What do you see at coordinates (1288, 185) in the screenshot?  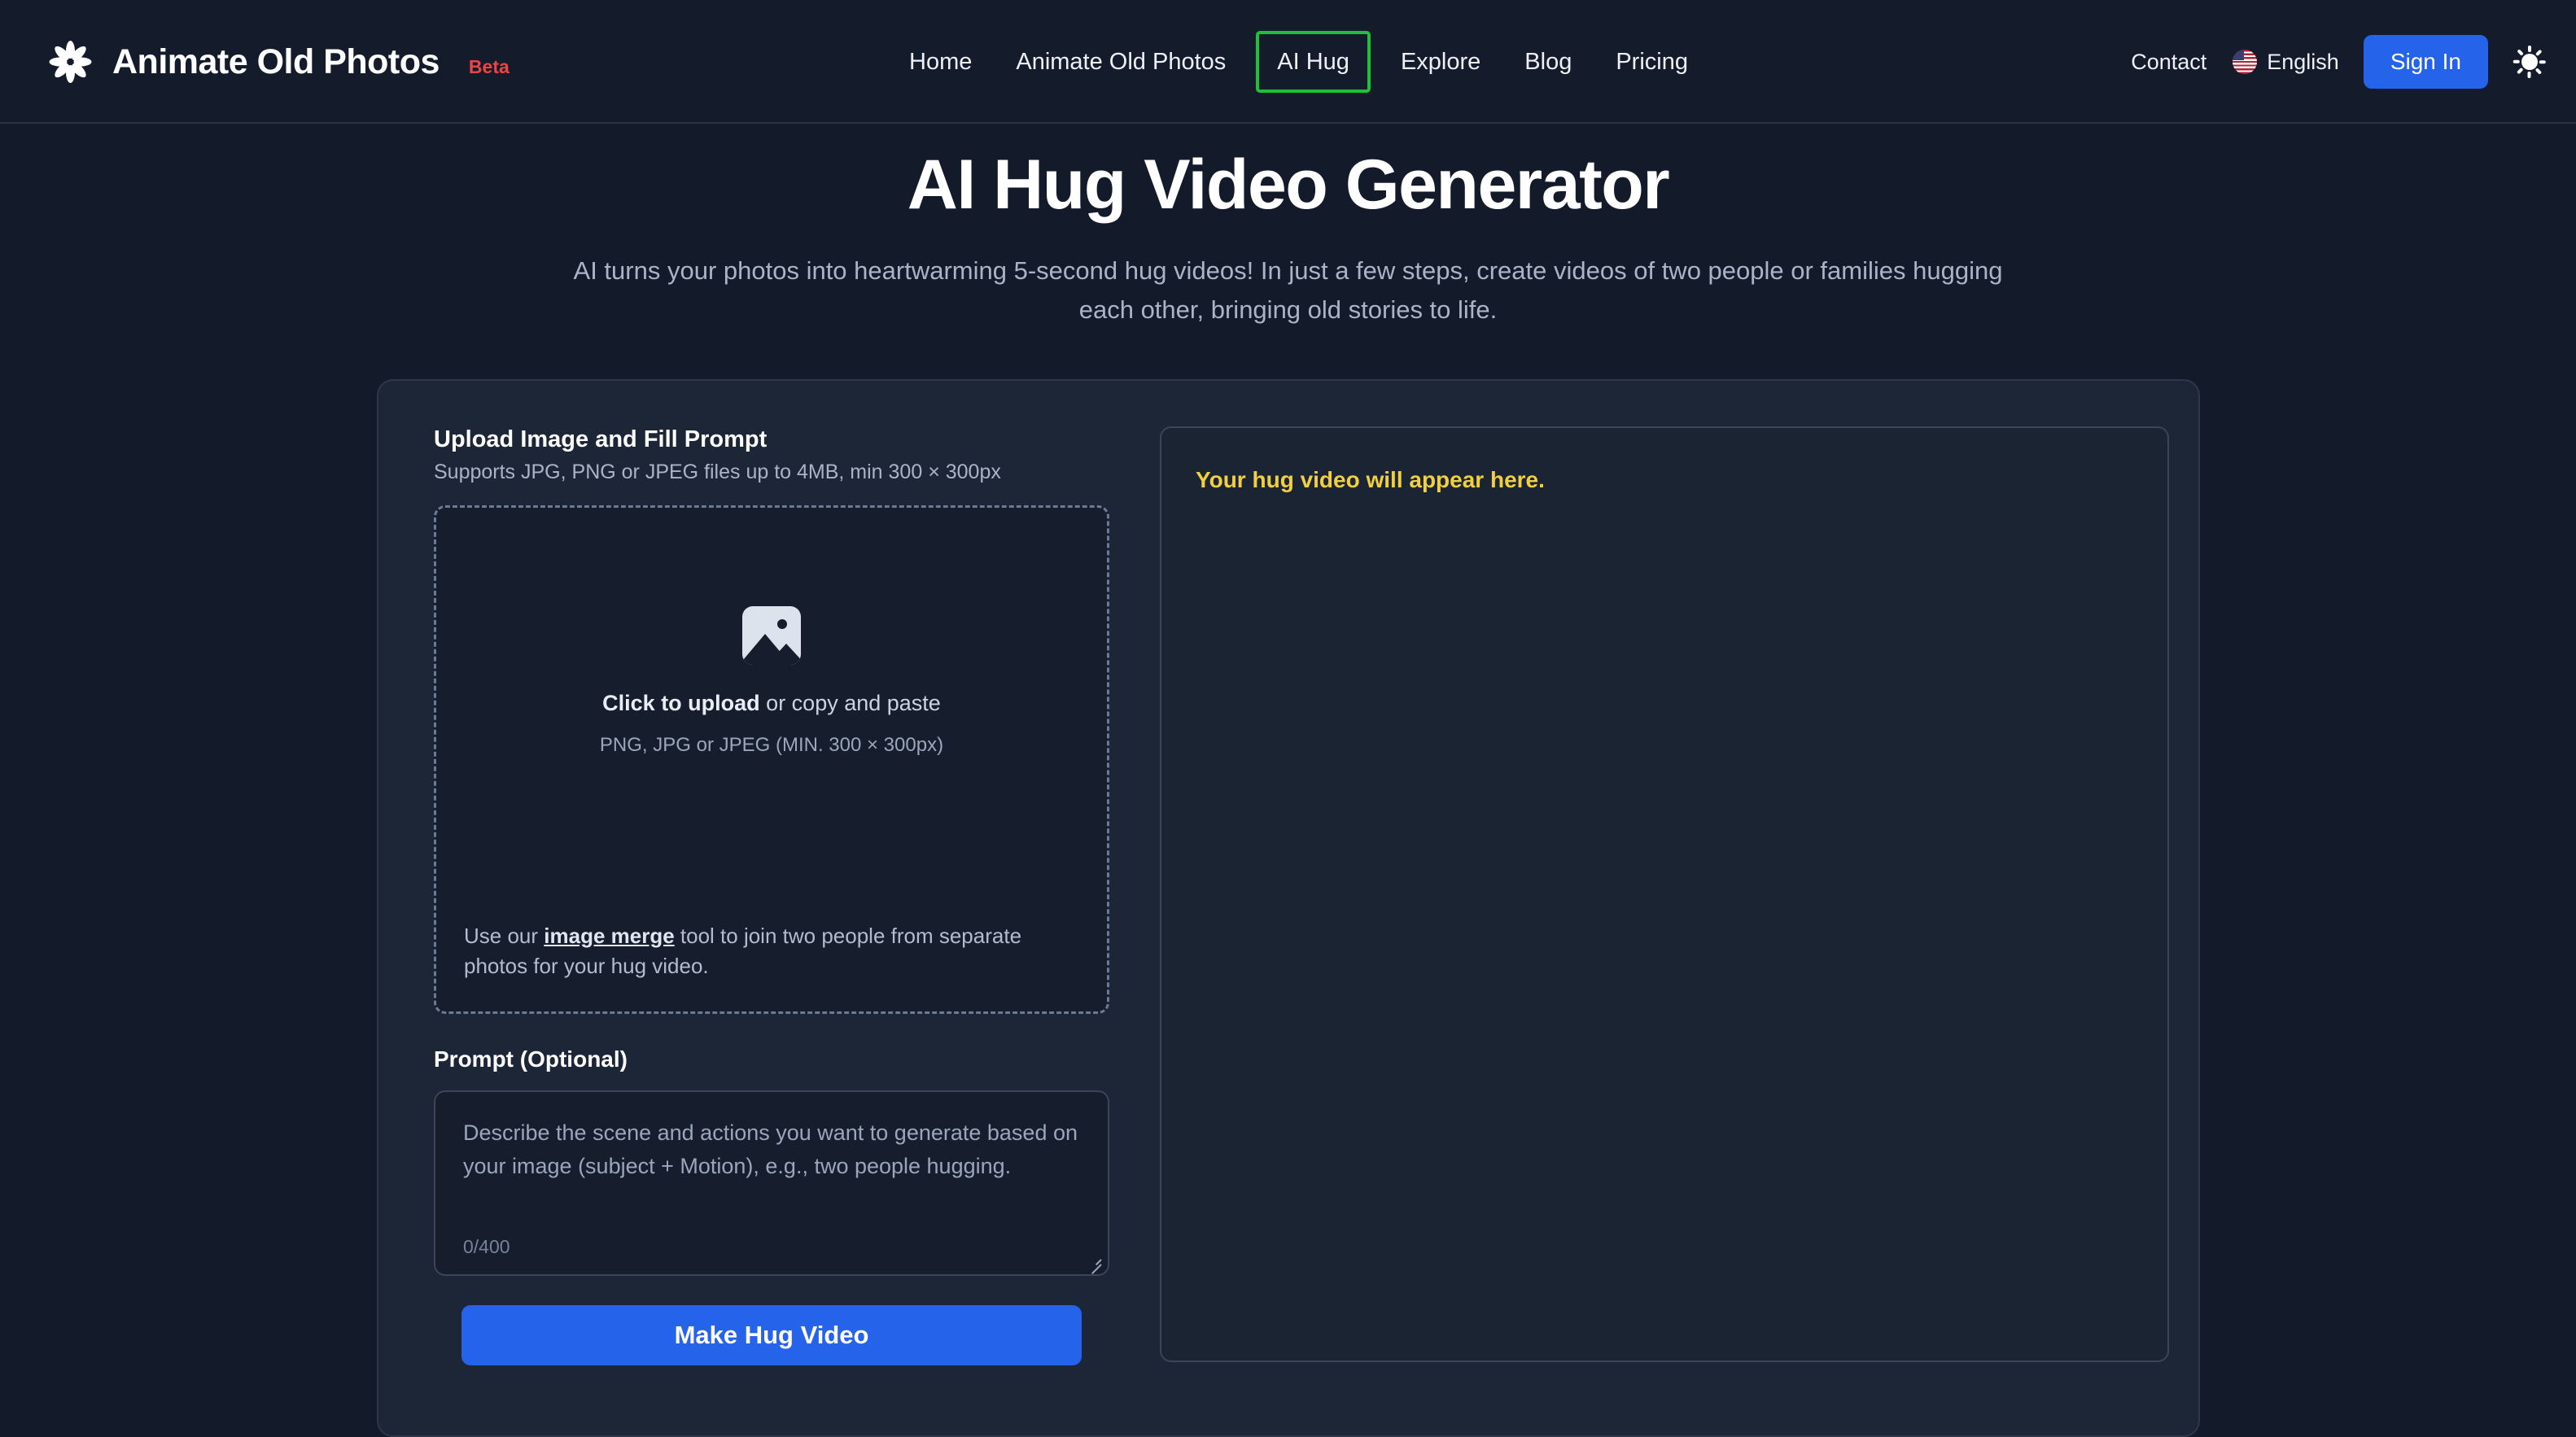 I see `page-title: AI Hug Video Generator` at bounding box center [1288, 185].